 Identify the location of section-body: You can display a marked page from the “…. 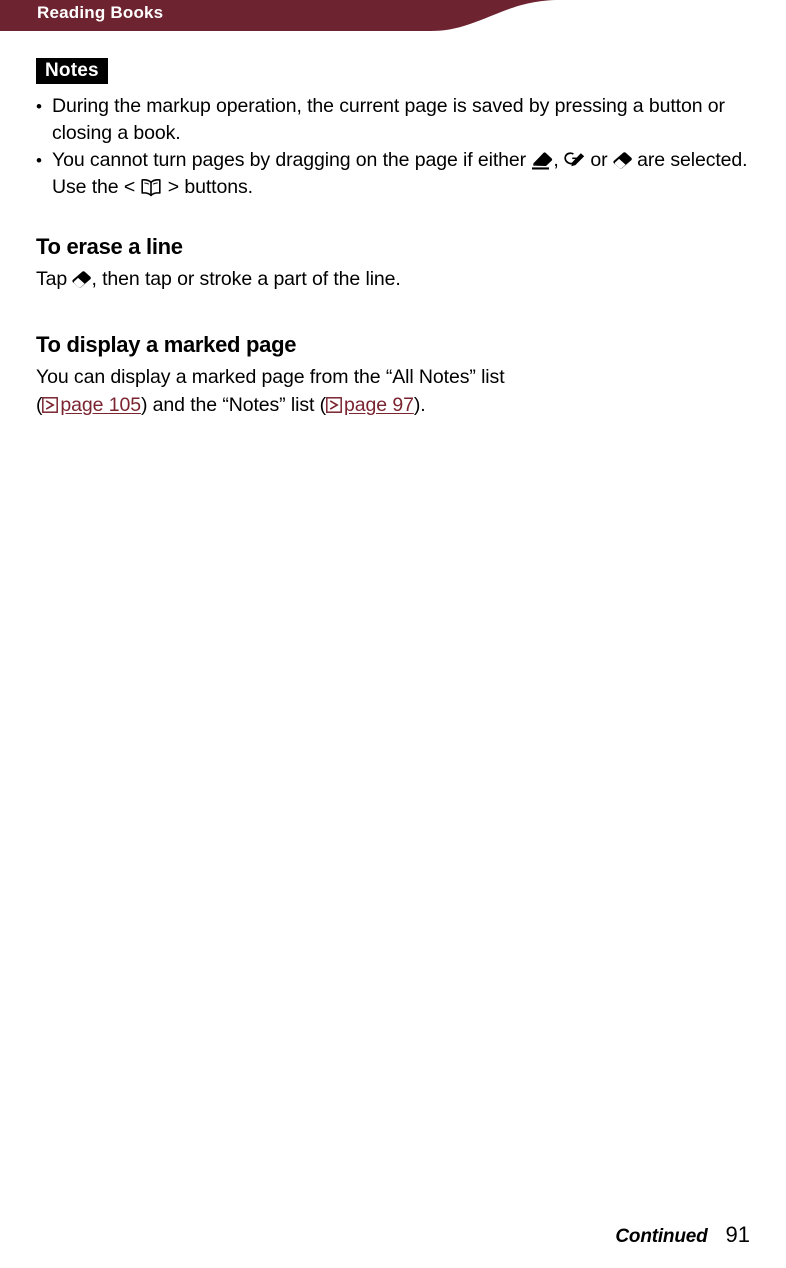
(393, 391).